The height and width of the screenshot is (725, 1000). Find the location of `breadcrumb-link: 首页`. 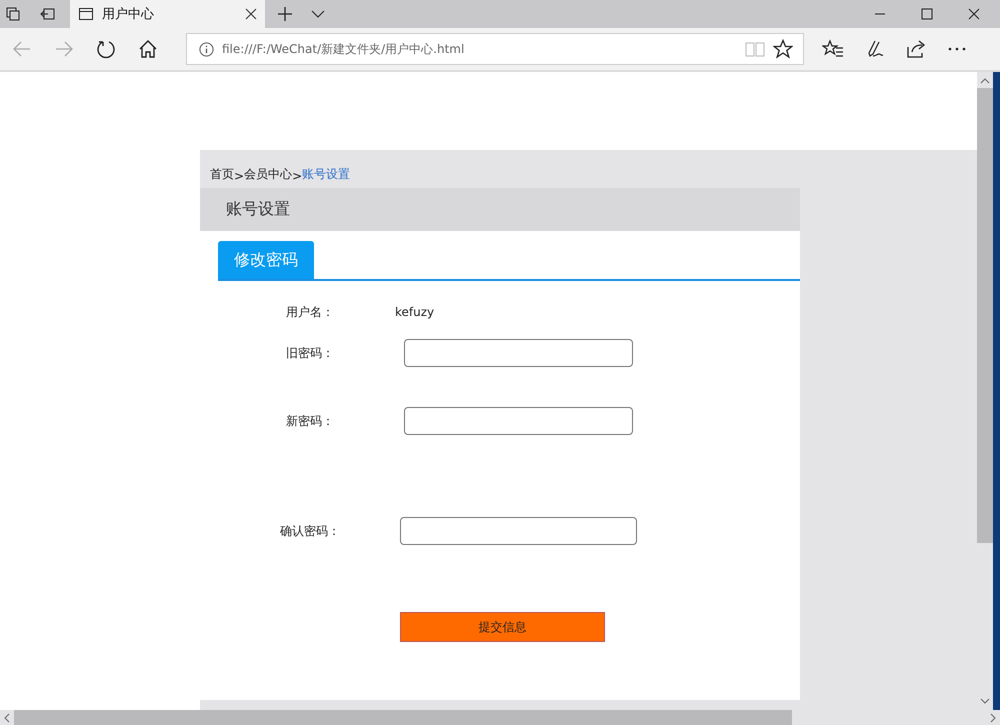

breadcrumb-link: 首页 is located at coordinates (222, 174).